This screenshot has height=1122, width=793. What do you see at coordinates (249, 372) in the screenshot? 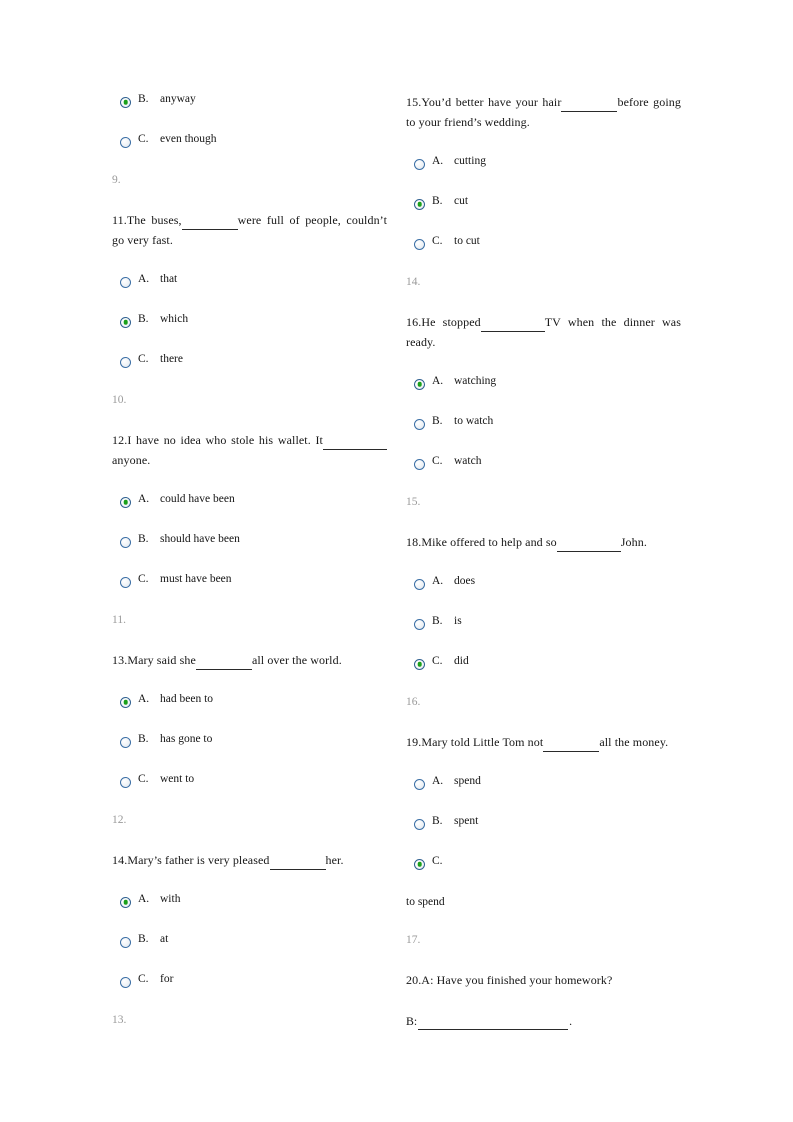
I see `option-row: C. there` at bounding box center [249, 372].